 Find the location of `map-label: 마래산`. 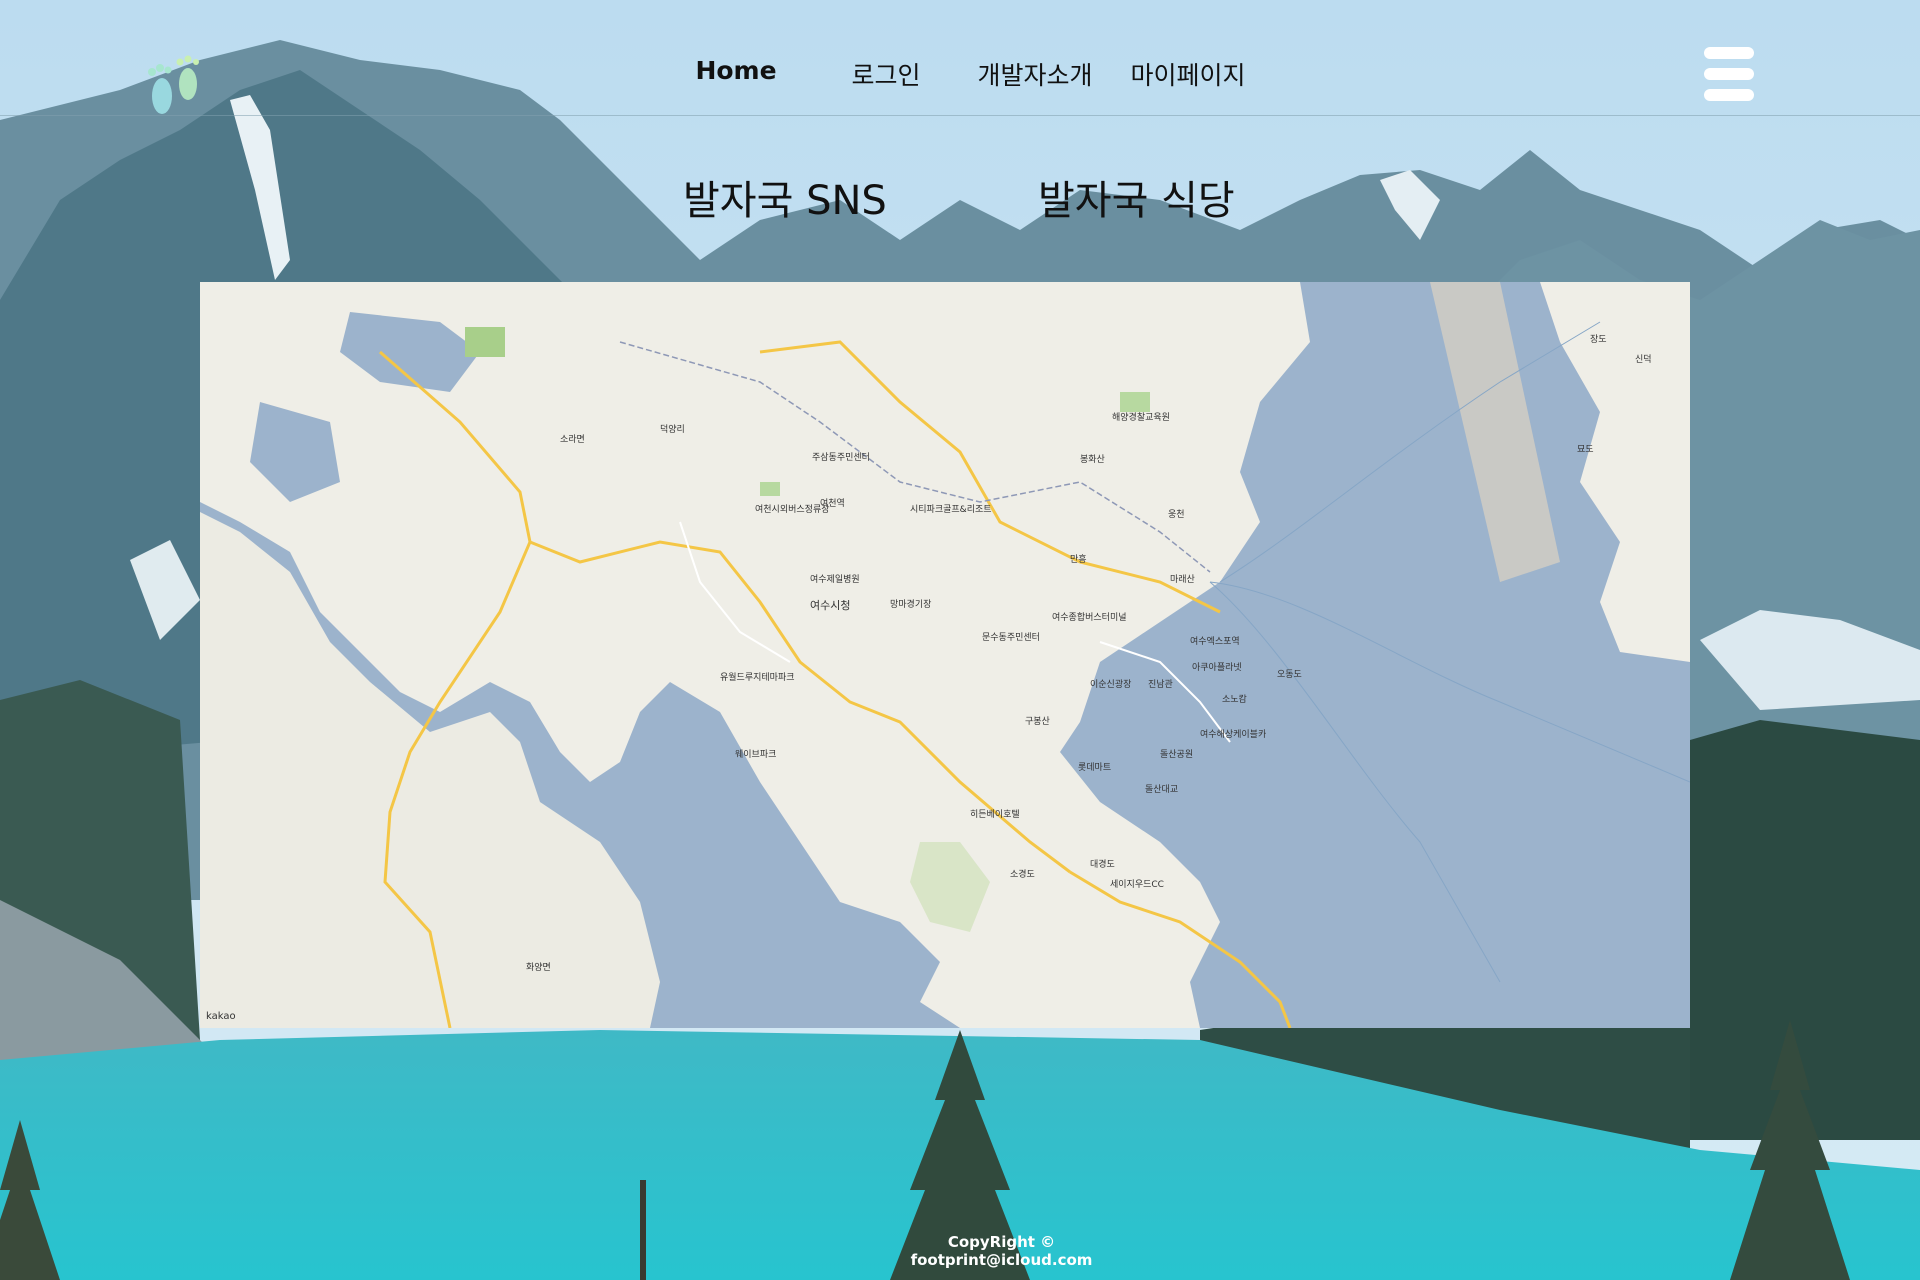

map-label: 마래산 is located at coordinates (1182, 580).